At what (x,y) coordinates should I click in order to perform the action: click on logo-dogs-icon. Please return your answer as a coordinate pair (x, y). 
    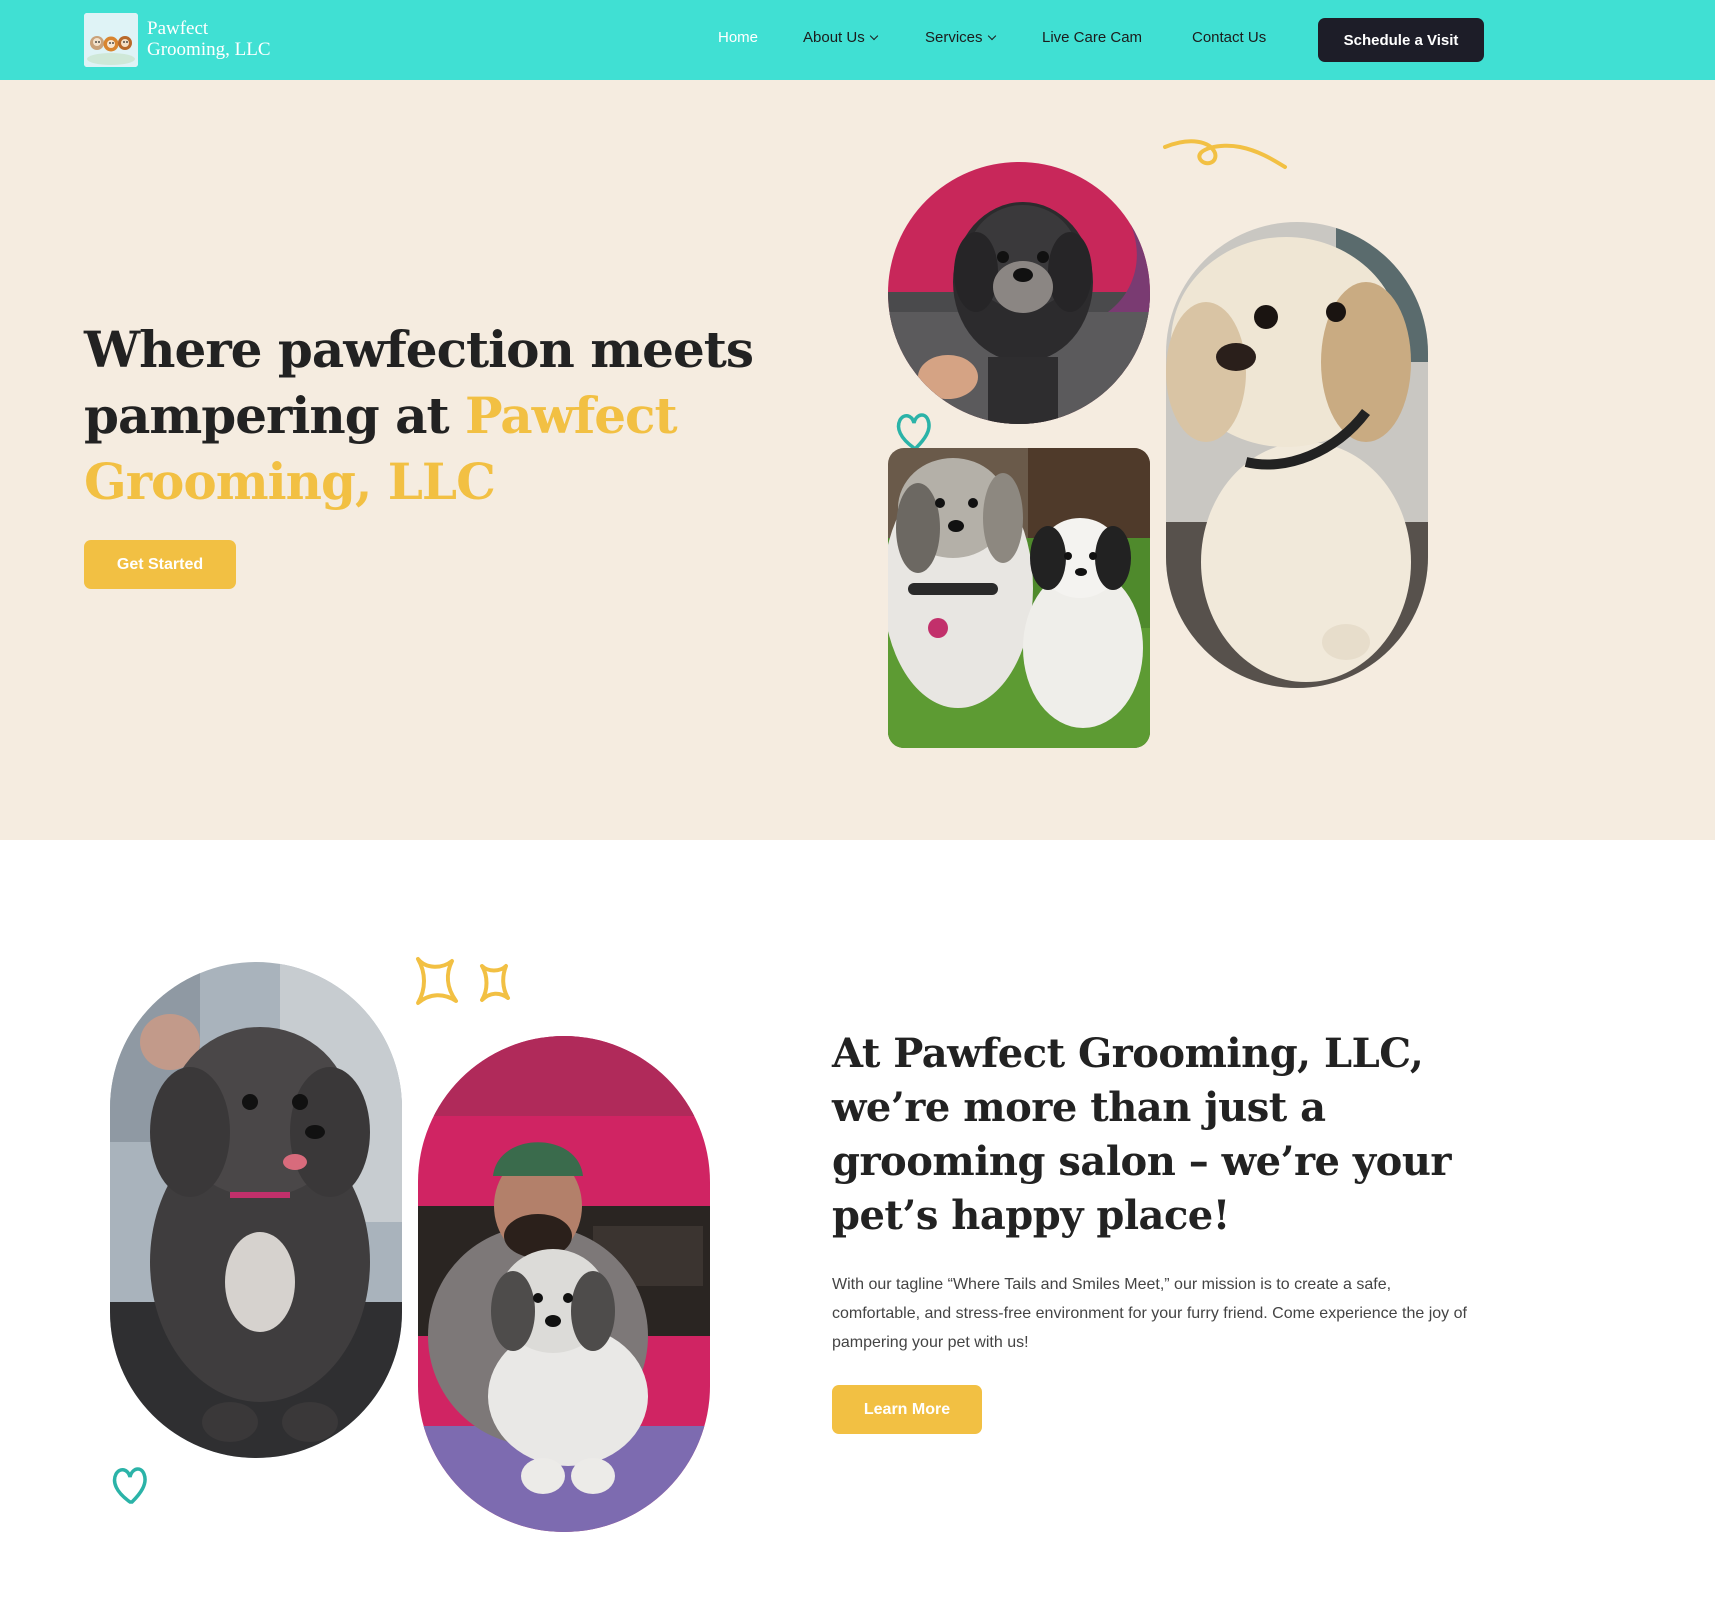
    Looking at the image, I should click on (111, 40).